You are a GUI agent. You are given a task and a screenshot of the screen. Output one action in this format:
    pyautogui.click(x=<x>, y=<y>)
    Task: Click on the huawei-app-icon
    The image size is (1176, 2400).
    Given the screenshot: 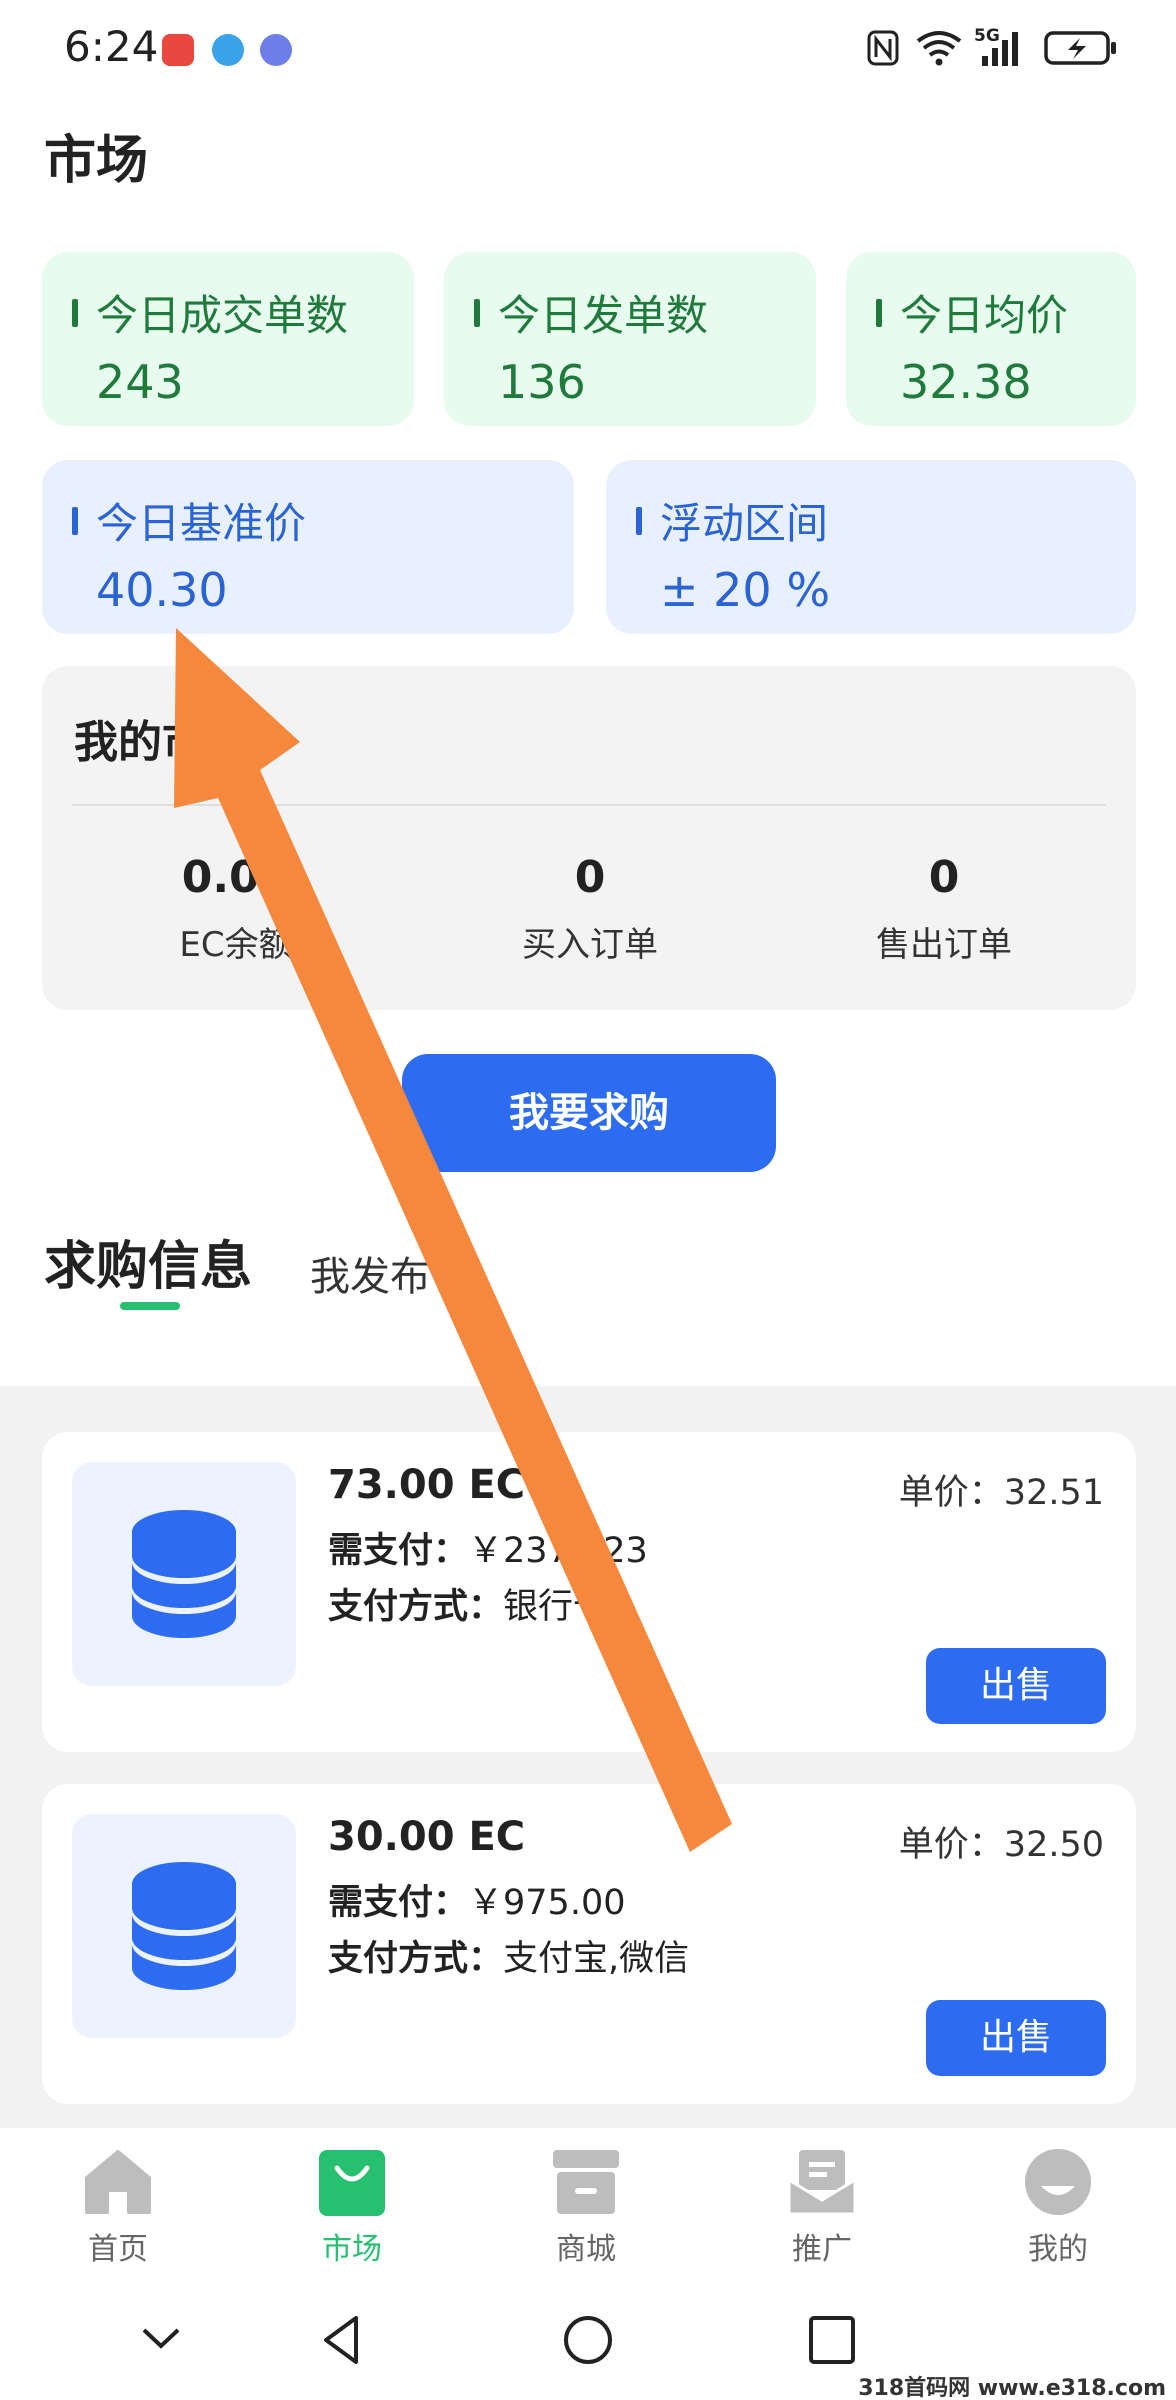 What is the action you would take?
    pyautogui.click(x=178, y=50)
    